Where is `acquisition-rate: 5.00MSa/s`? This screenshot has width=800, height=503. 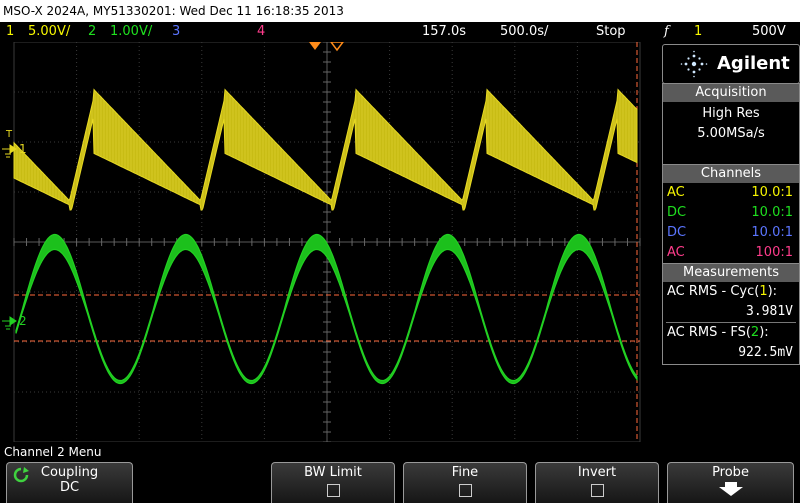 acquisition-rate: 5.00MSa/s is located at coordinates (731, 133).